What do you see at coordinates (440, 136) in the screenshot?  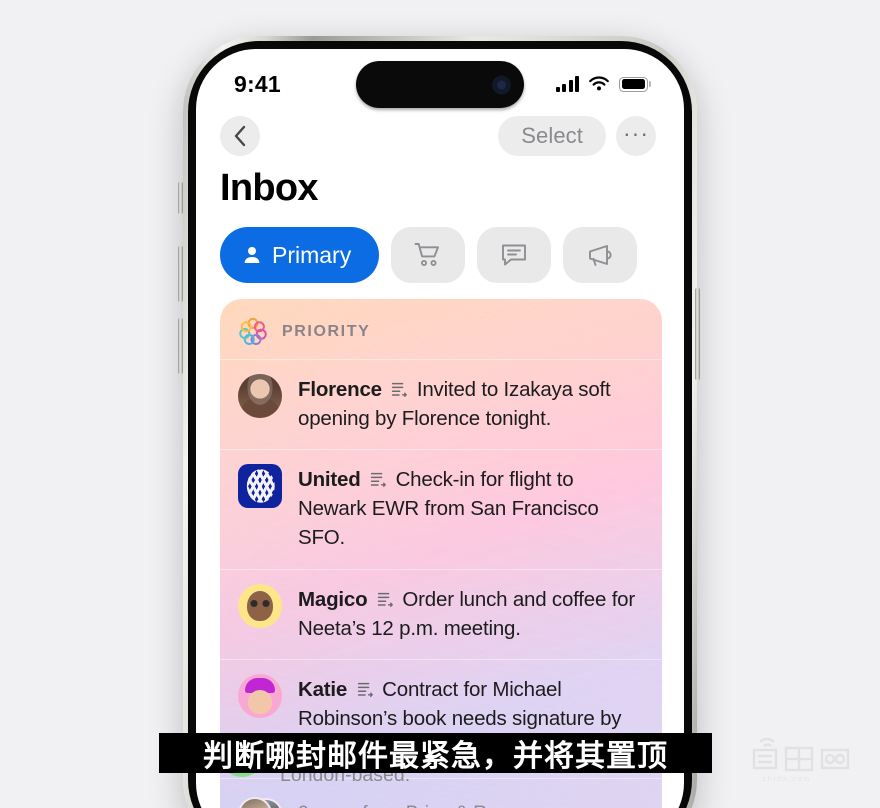 I see `navigation-bar: Select ···` at bounding box center [440, 136].